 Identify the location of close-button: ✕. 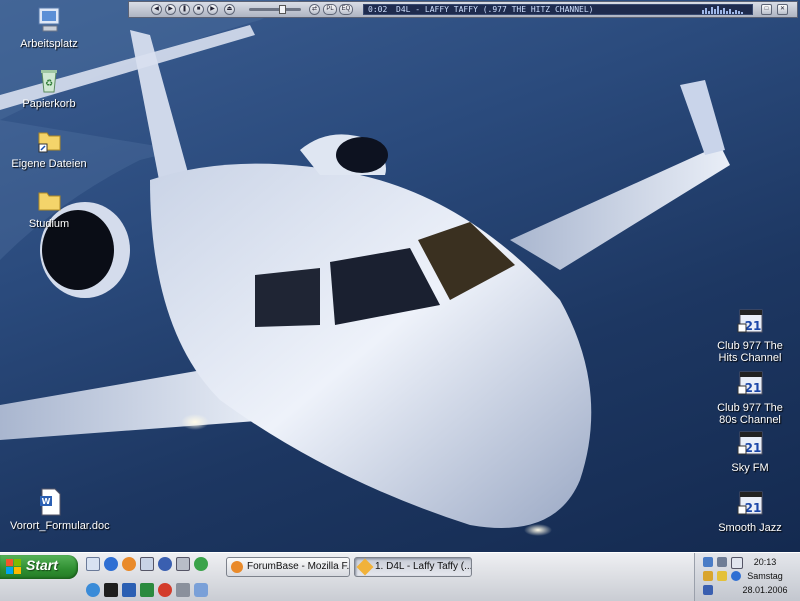
(782, 9).